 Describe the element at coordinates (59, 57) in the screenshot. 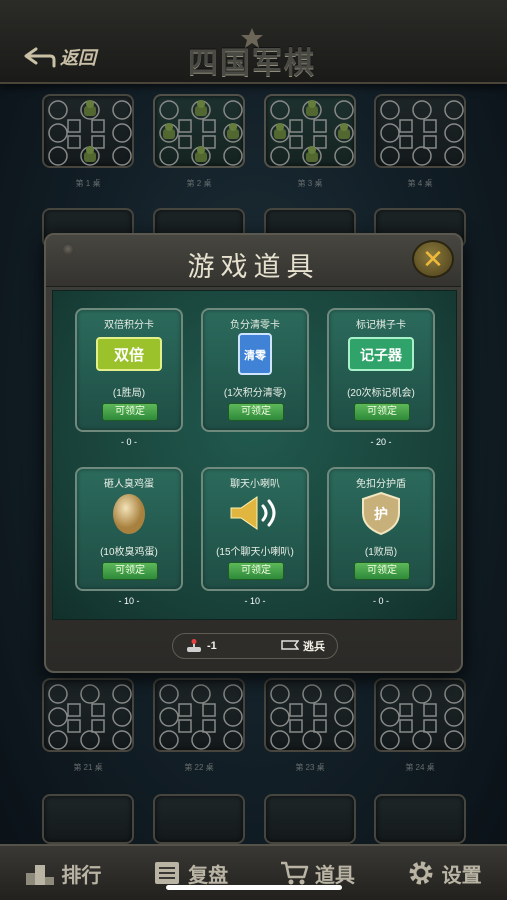

I see `back-button: 返回` at that location.